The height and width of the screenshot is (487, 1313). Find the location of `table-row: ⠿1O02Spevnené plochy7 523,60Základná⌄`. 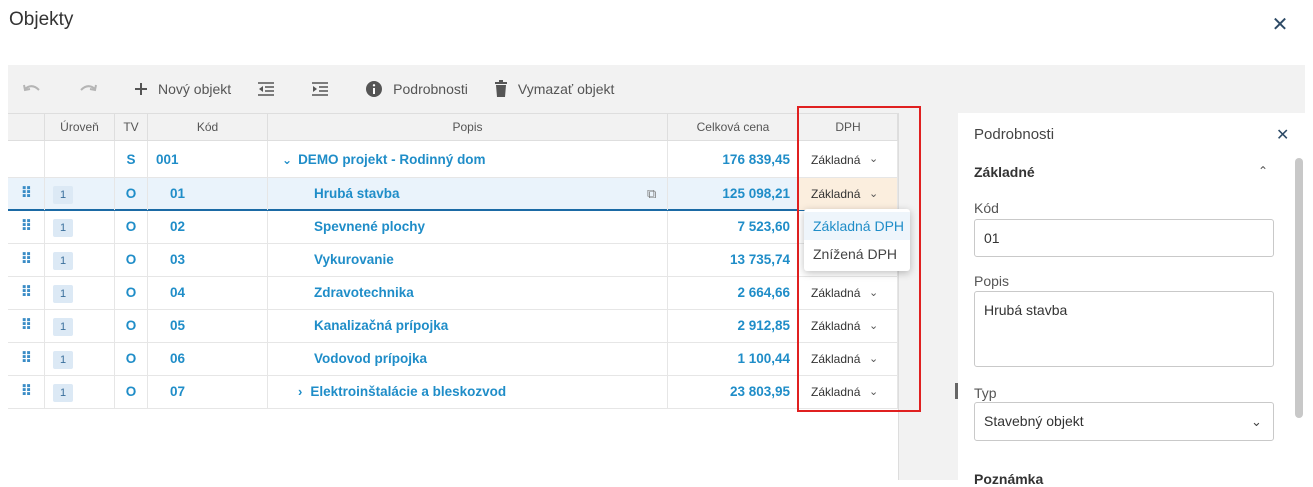

table-row: ⠿1O02Spevnené plochy7 523,60Základná⌄ is located at coordinates (453, 227).